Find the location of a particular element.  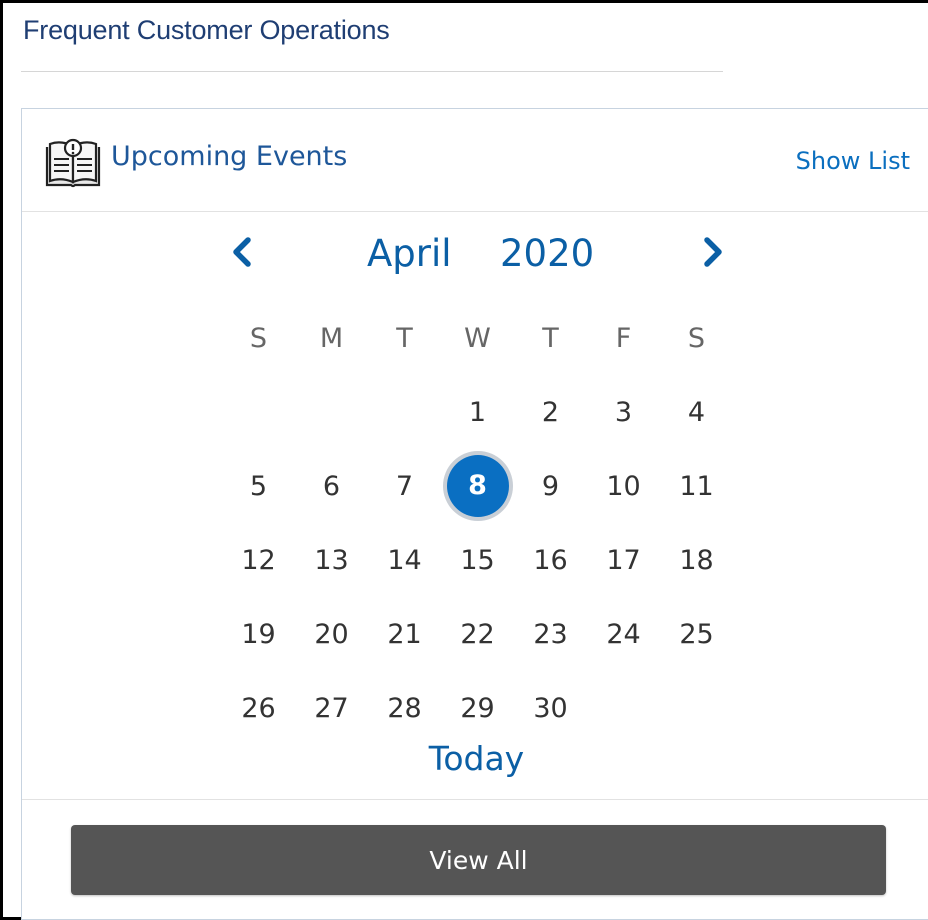

day-cell: 7 is located at coordinates (404, 486).